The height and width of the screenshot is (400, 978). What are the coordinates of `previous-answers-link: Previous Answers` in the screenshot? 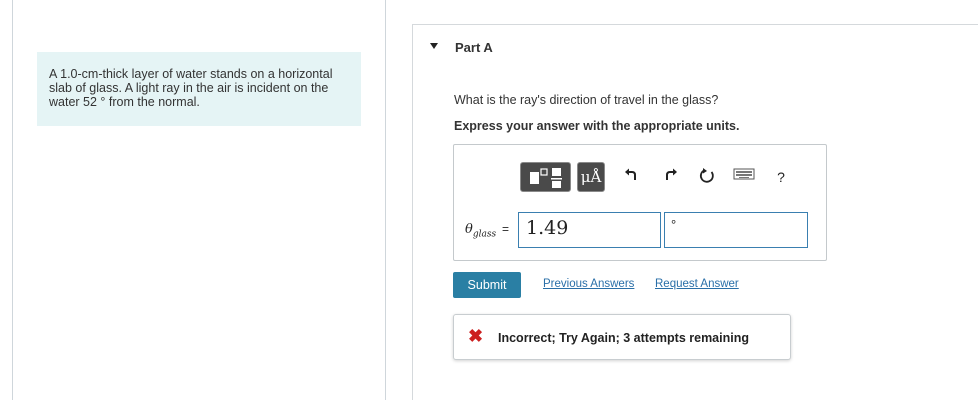 It's located at (588, 284).